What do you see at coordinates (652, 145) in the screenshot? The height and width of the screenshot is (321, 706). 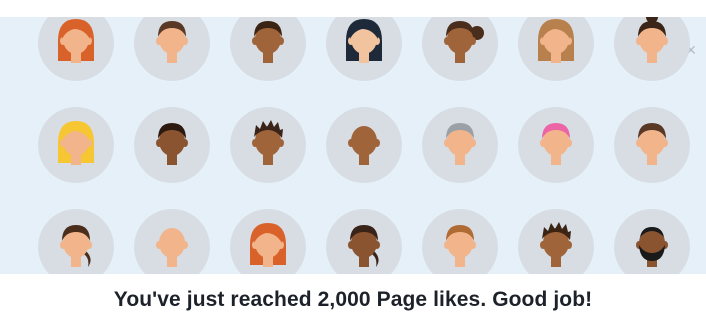 I see `avatar-brown-hair-man` at bounding box center [652, 145].